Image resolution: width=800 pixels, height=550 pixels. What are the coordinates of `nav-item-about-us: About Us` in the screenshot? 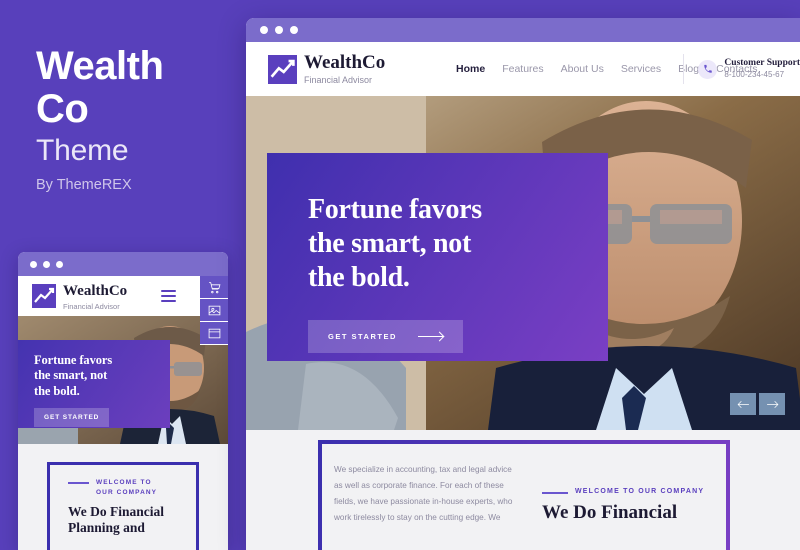 It's located at (582, 69).